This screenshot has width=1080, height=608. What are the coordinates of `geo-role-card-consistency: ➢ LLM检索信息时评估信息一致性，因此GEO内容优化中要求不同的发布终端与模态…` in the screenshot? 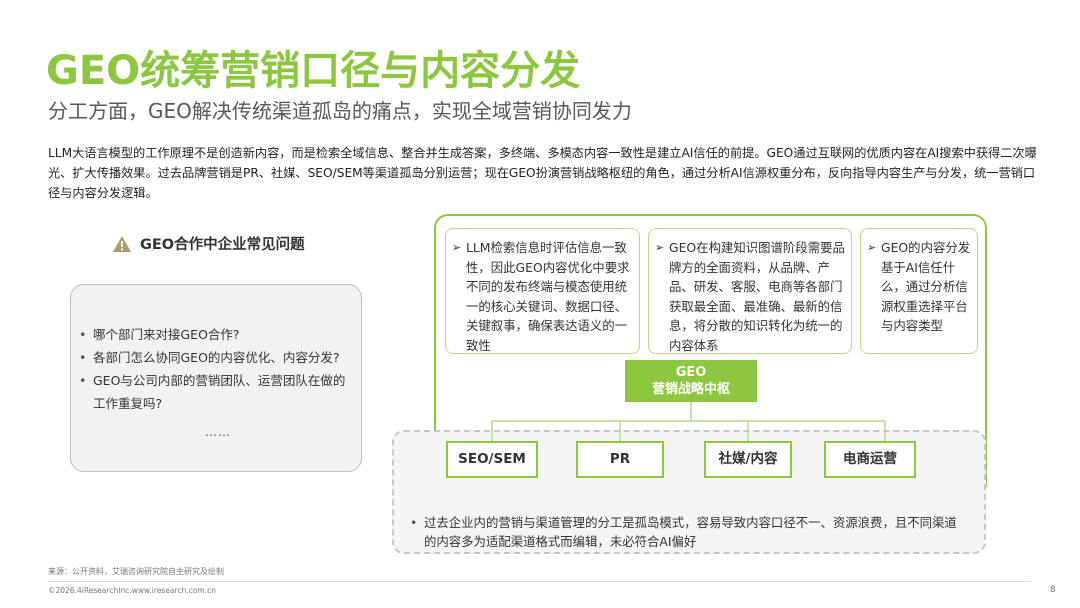 It's located at (542, 291).